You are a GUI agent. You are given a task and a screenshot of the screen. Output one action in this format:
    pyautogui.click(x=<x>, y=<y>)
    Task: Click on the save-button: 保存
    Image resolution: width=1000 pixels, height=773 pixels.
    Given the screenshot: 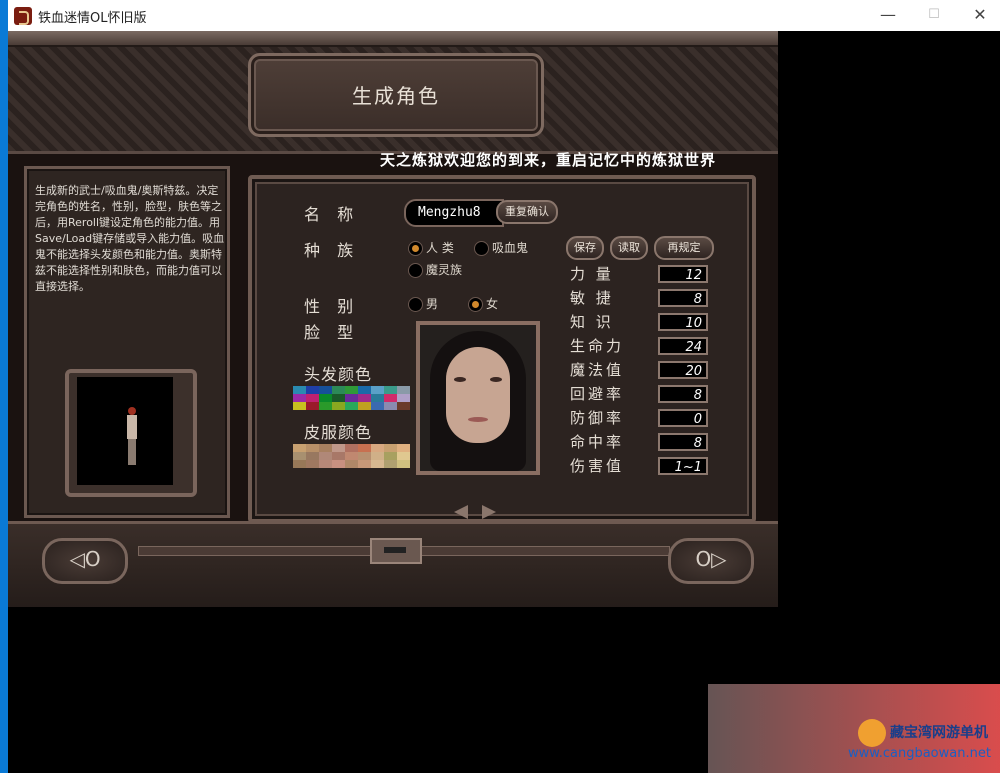 What is the action you would take?
    pyautogui.click(x=585, y=248)
    